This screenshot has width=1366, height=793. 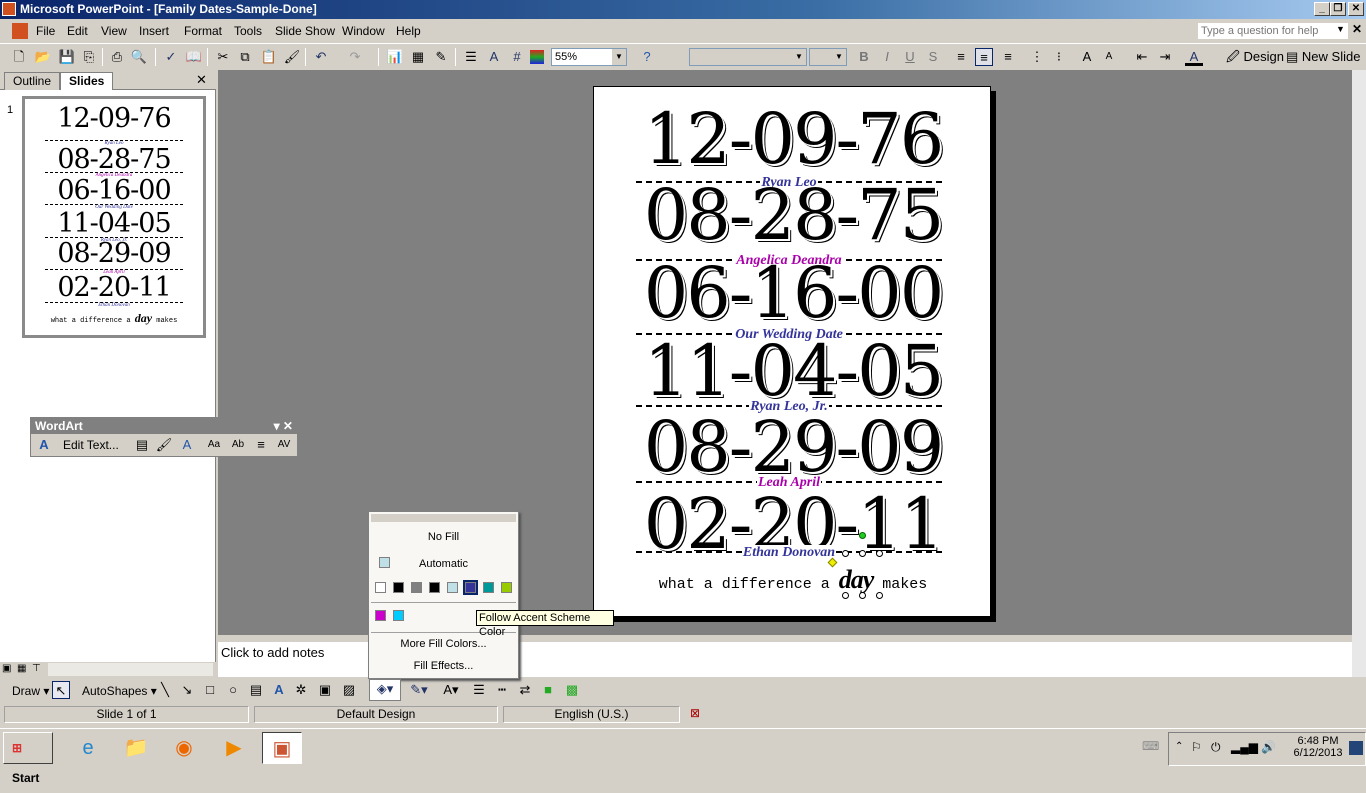 What do you see at coordinates (45, 31) in the screenshot?
I see `menu-file: File` at bounding box center [45, 31].